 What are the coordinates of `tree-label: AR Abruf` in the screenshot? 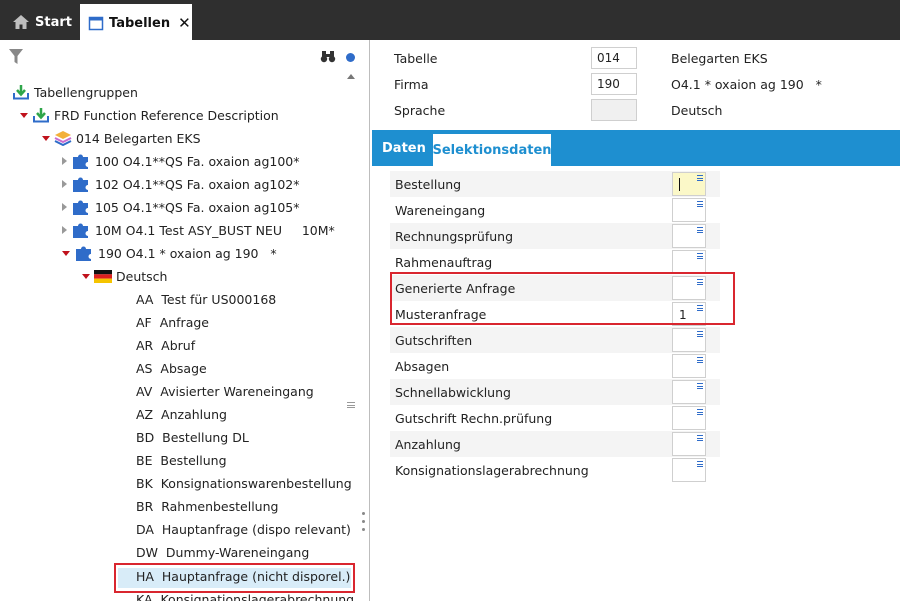 It's located at (166, 345).